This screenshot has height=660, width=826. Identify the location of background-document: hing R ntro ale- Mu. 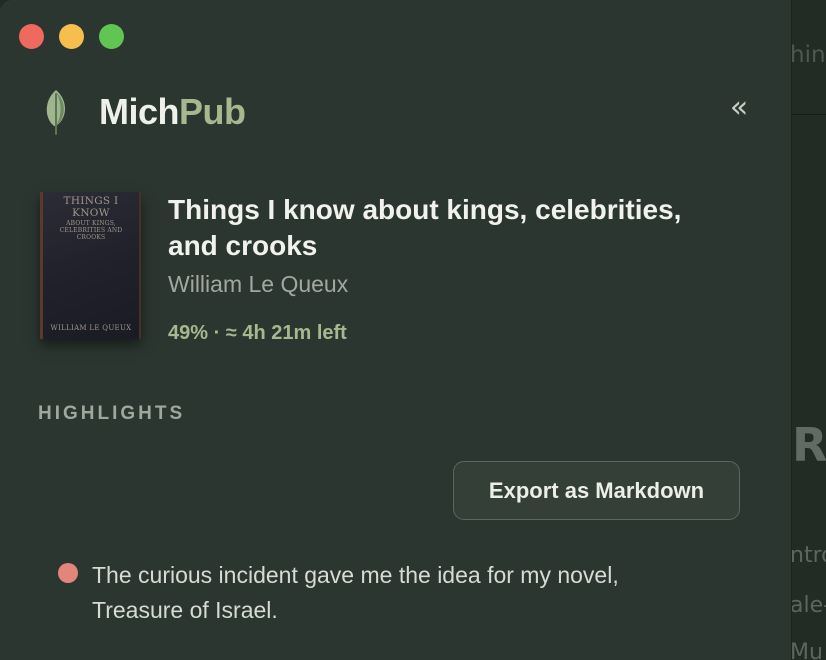
(809, 330).